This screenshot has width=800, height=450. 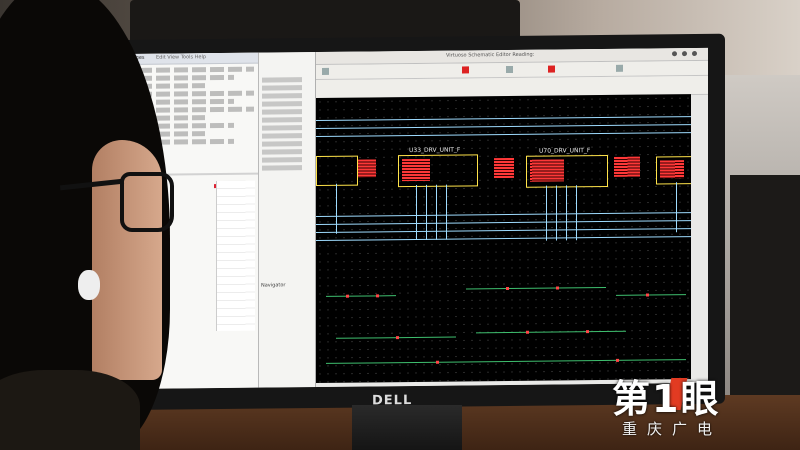 What do you see at coordinates (765, 290) in the screenshot?
I see `pc-tower` at bounding box center [765, 290].